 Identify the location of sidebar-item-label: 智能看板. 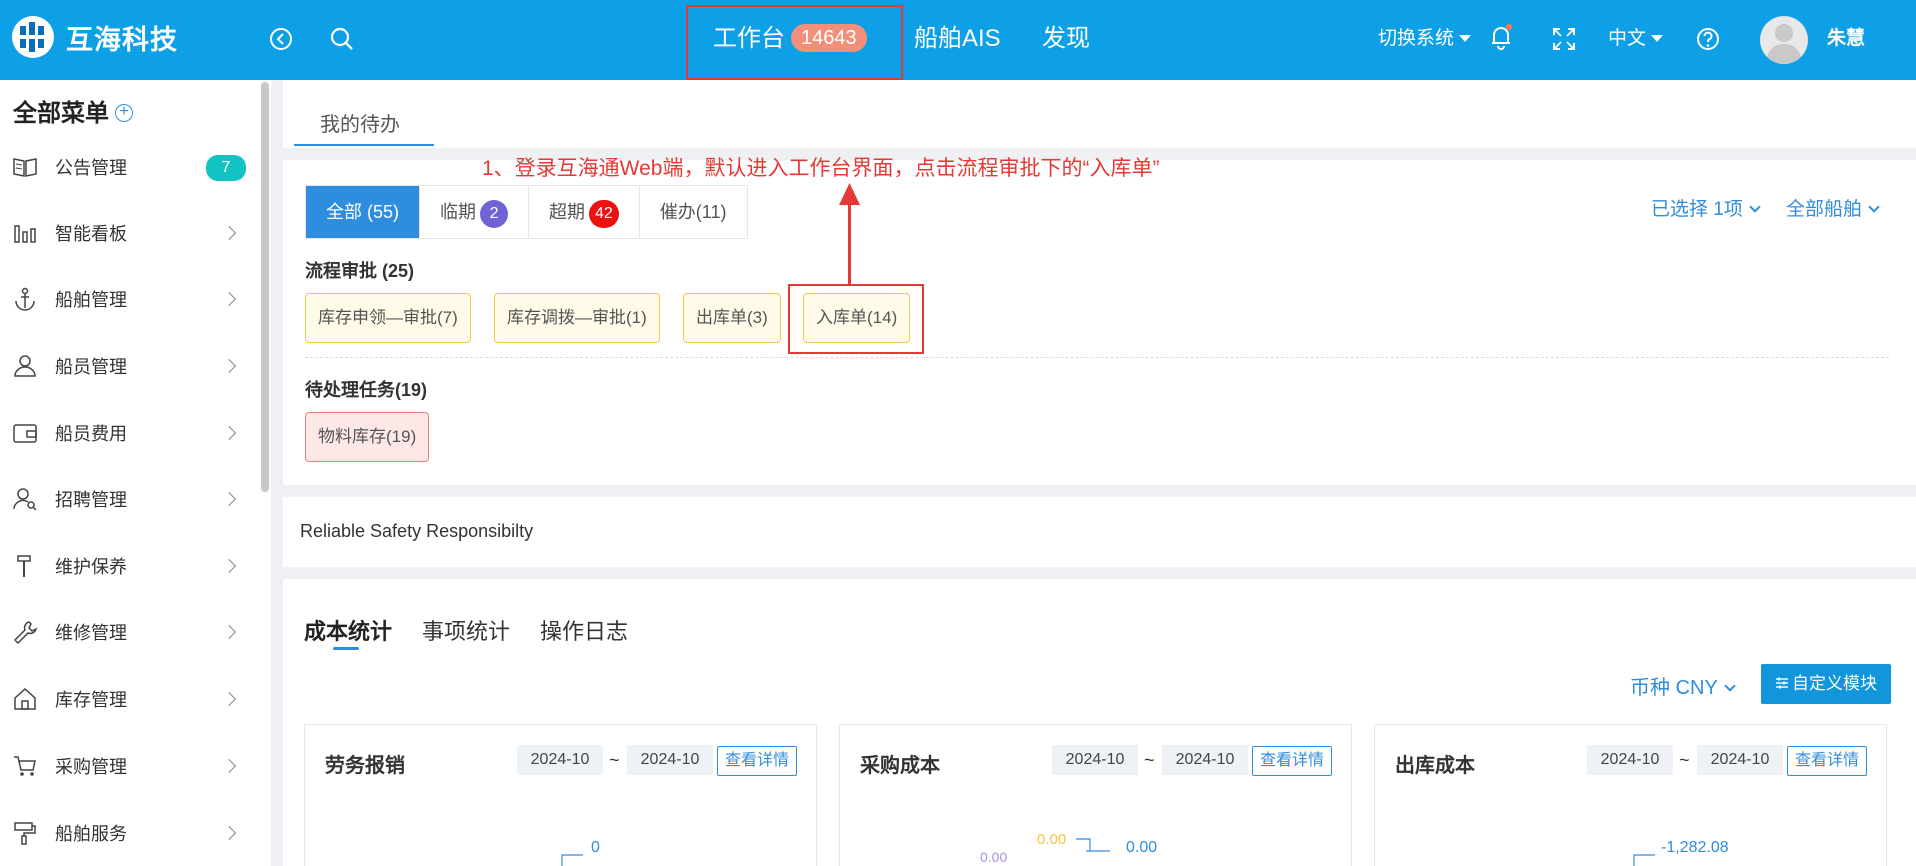
(91, 234).